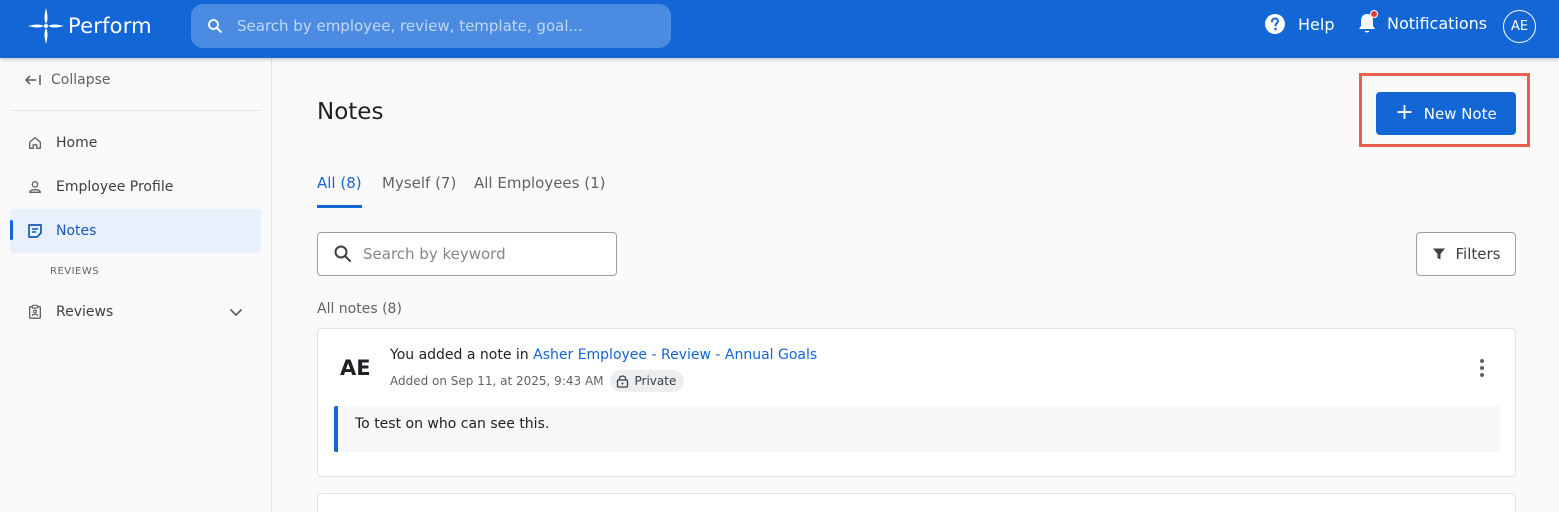 The image size is (1559, 512). Describe the element at coordinates (35, 143) in the screenshot. I see `home-icon` at that location.